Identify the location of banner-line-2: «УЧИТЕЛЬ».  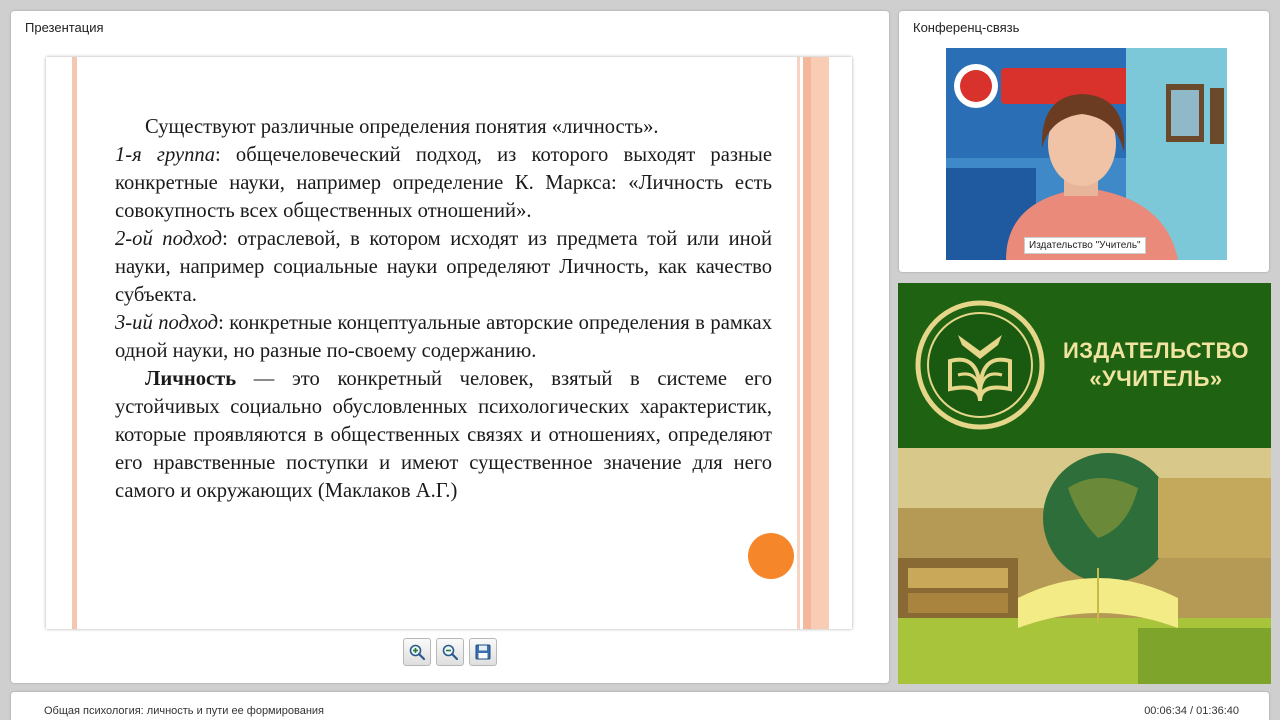
(1156, 378).